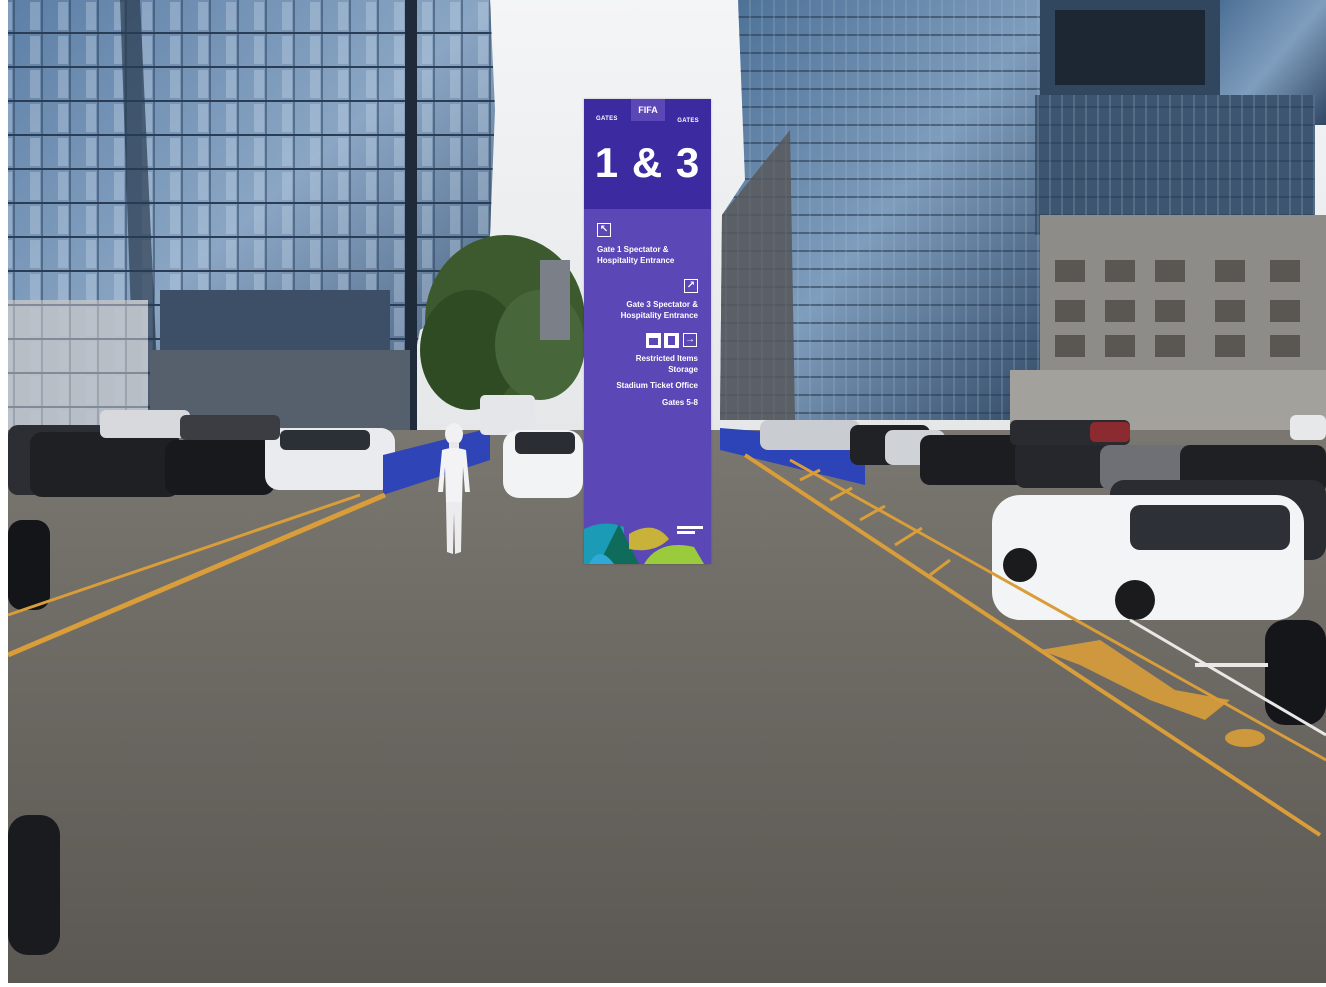  What do you see at coordinates (688, 121) in the screenshot?
I see `gates-label-right: GATES` at bounding box center [688, 121].